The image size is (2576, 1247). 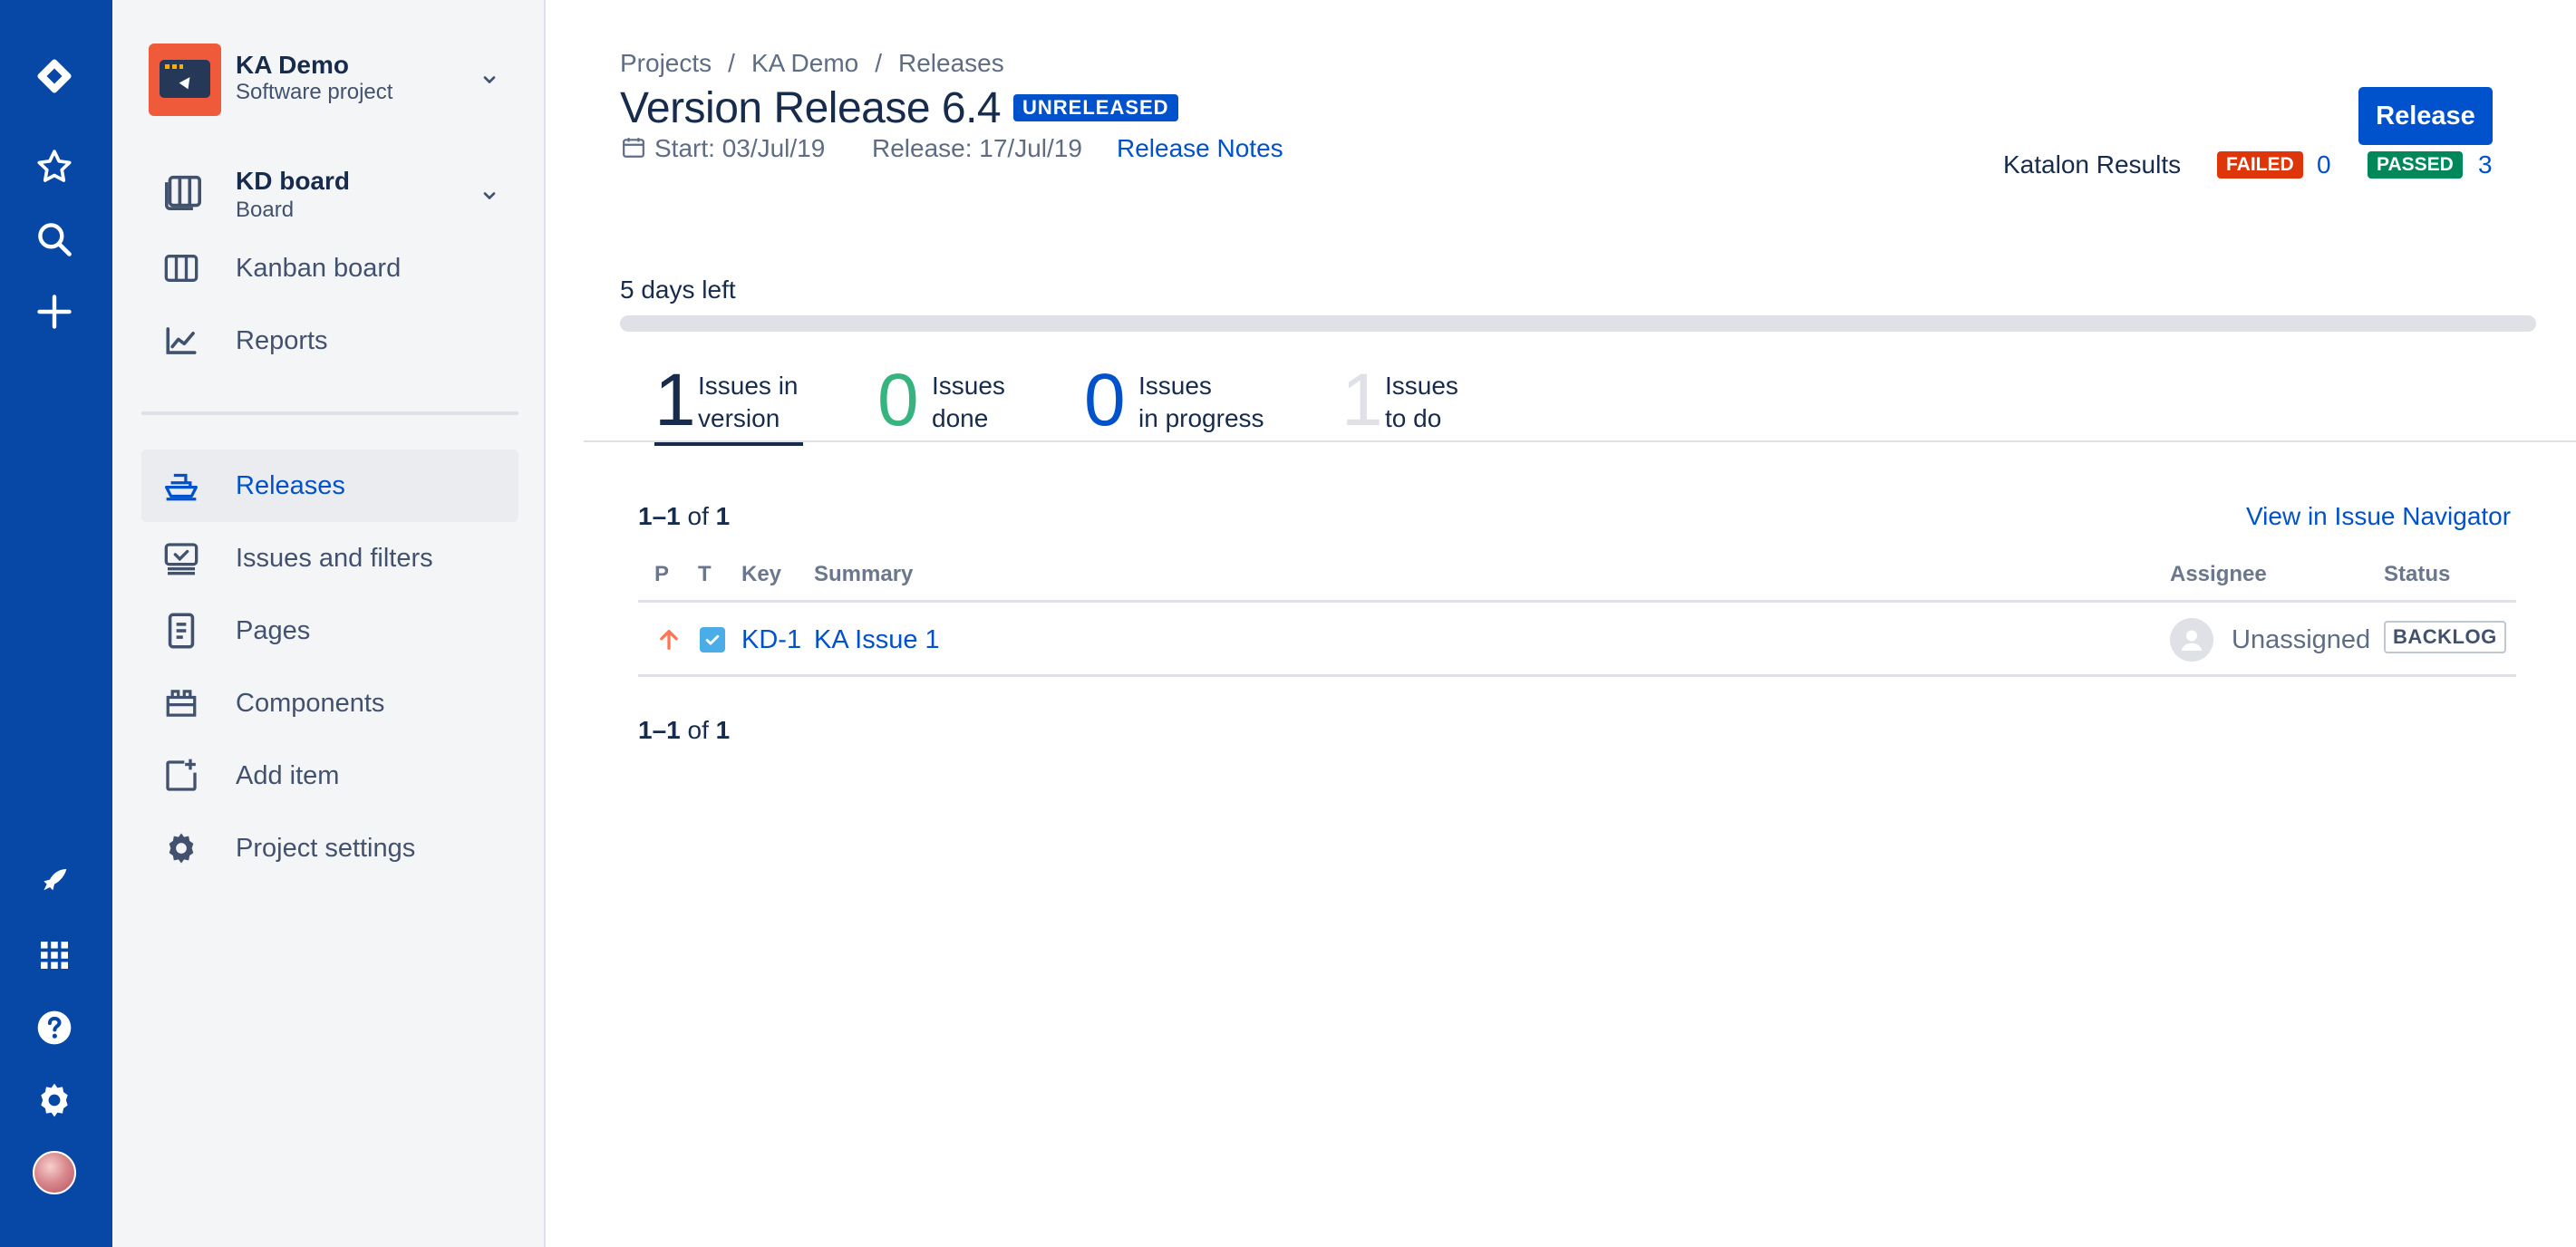 What do you see at coordinates (54, 956) in the screenshot?
I see `apps-icon` at bounding box center [54, 956].